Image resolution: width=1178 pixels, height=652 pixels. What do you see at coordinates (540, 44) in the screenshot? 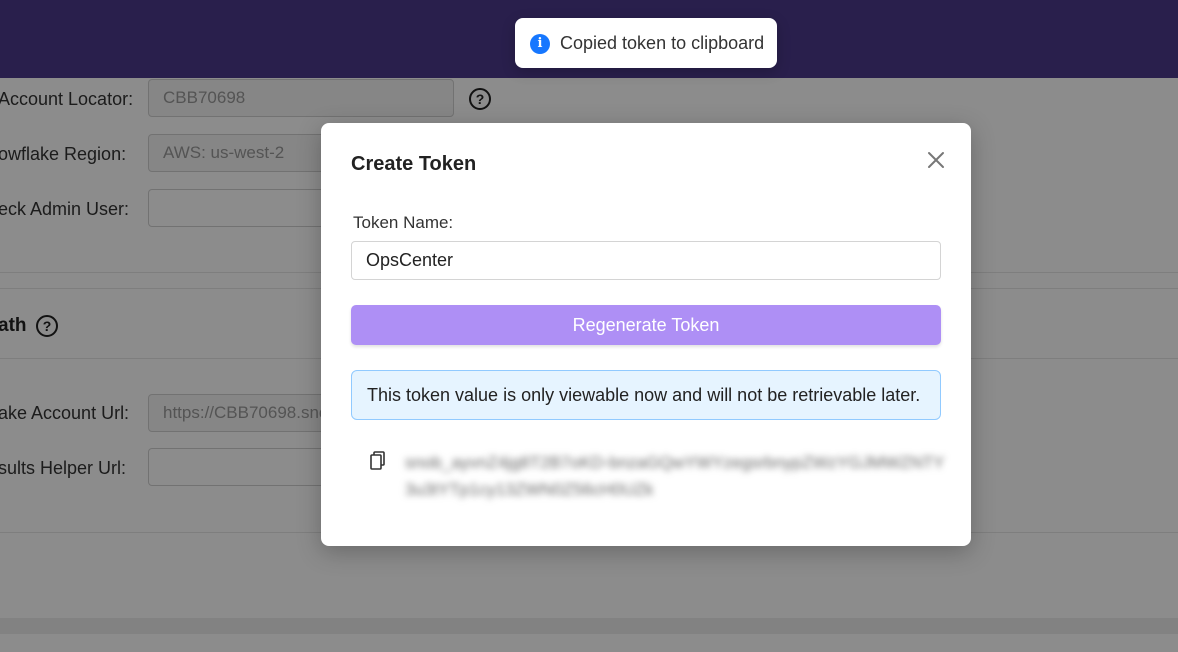
I see `info-icon: i` at bounding box center [540, 44].